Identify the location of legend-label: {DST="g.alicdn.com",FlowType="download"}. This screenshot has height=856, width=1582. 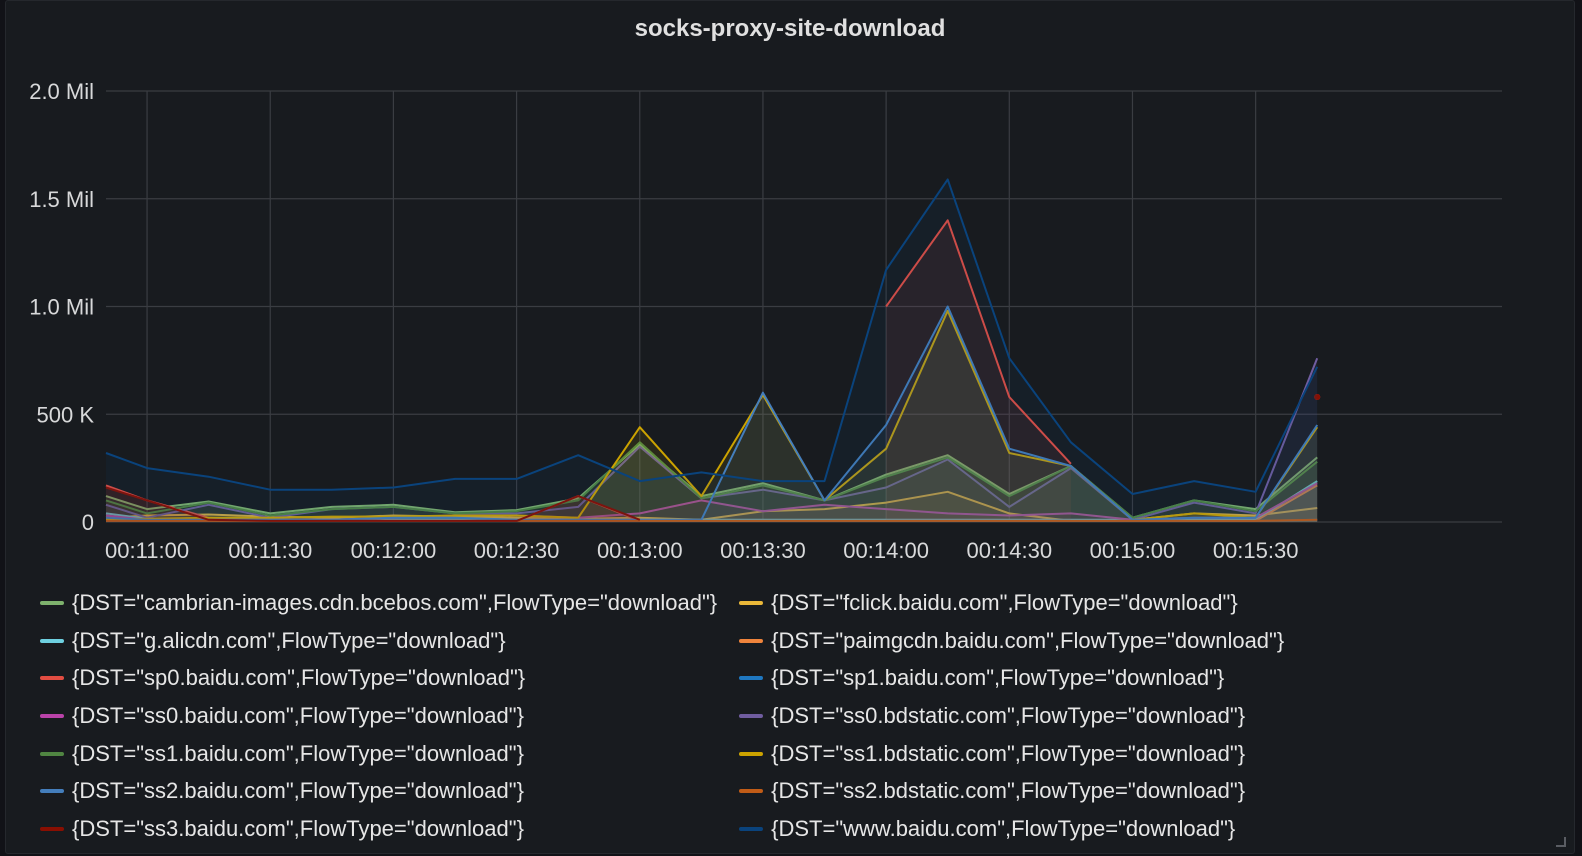
(289, 640).